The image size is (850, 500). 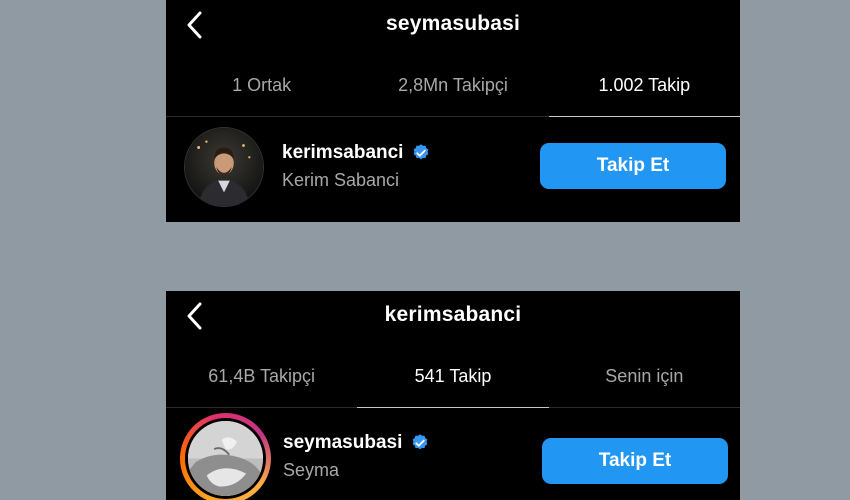 I want to click on tab-following: 1.002 Takip, so click(x=644, y=84).